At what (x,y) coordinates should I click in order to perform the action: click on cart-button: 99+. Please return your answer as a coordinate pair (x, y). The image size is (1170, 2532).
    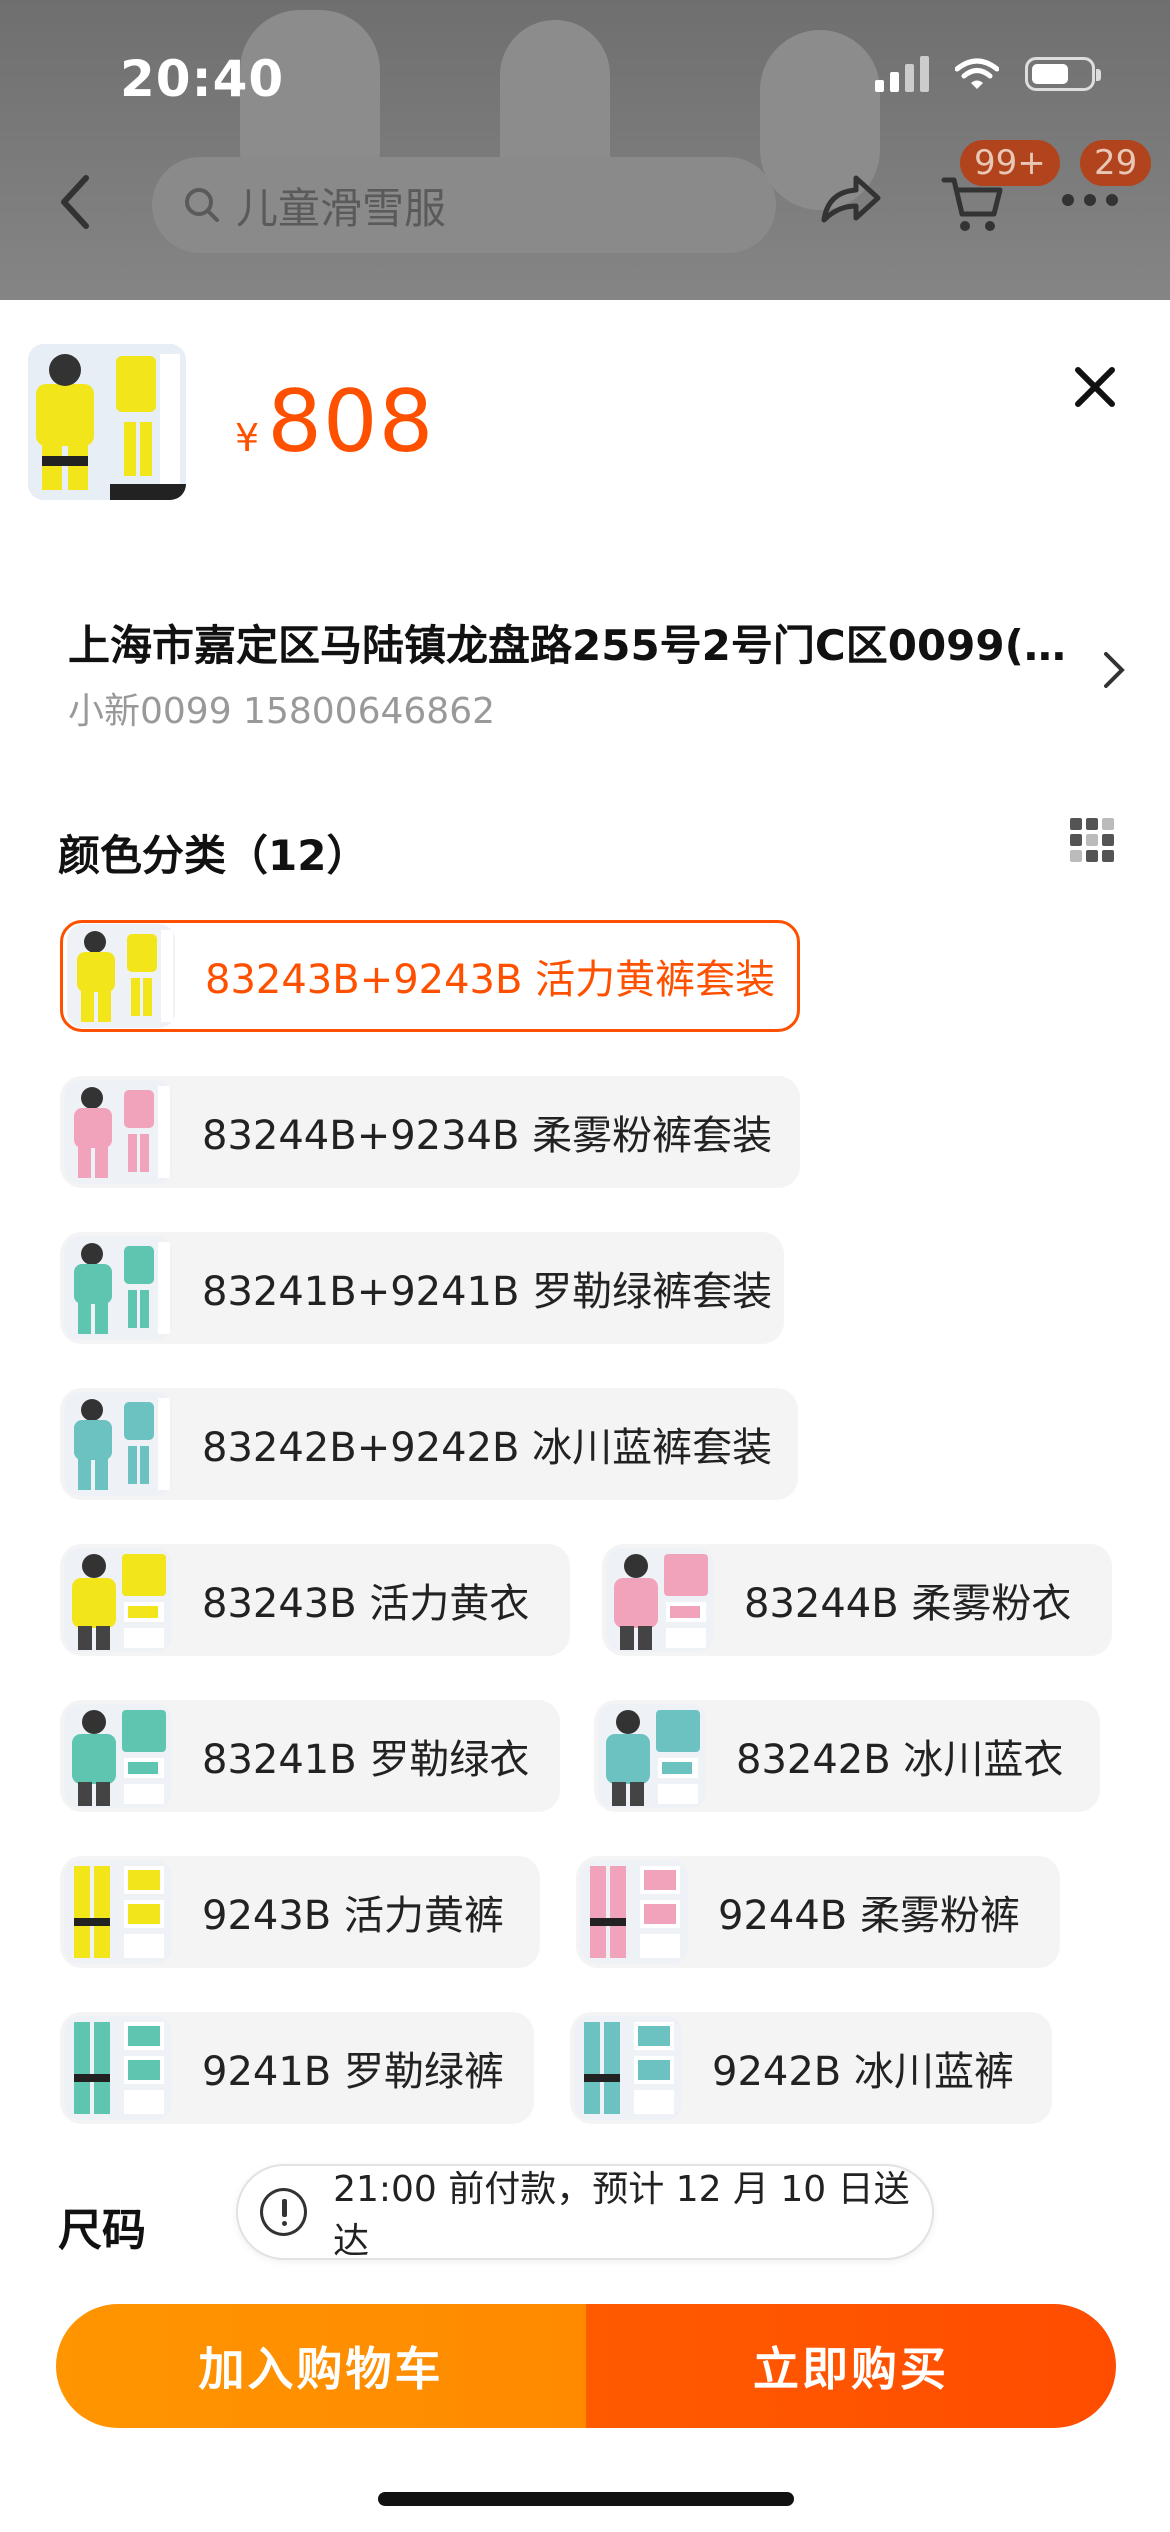
    Looking at the image, I should click on (1000, 190).